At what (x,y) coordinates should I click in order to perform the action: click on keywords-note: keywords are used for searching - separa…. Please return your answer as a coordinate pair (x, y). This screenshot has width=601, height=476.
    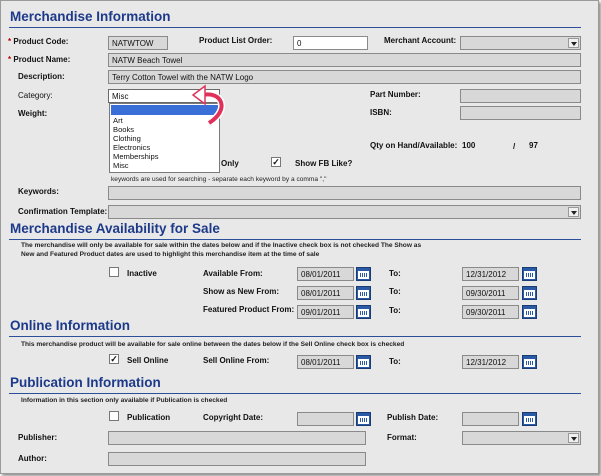
    Looking at the image, I should click on (219, 179).